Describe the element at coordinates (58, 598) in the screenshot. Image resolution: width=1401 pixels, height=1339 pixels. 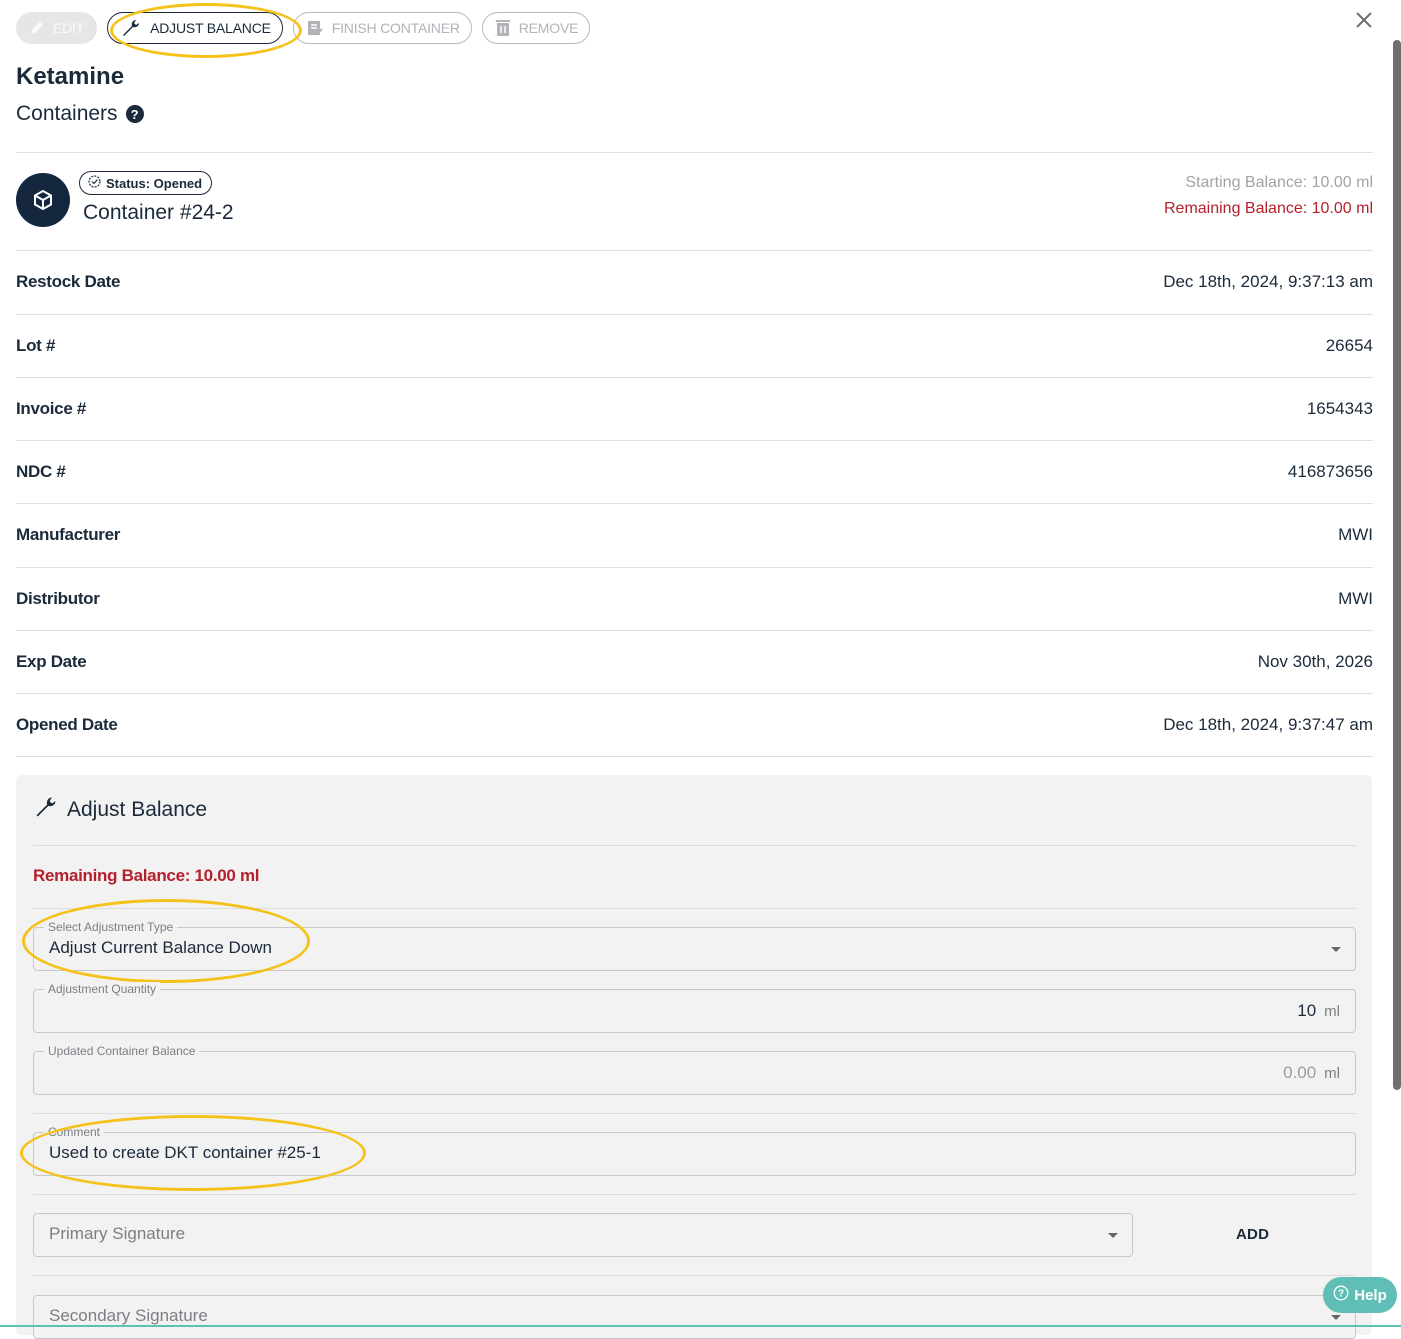
I see `detail-label: Distributor` at that location.